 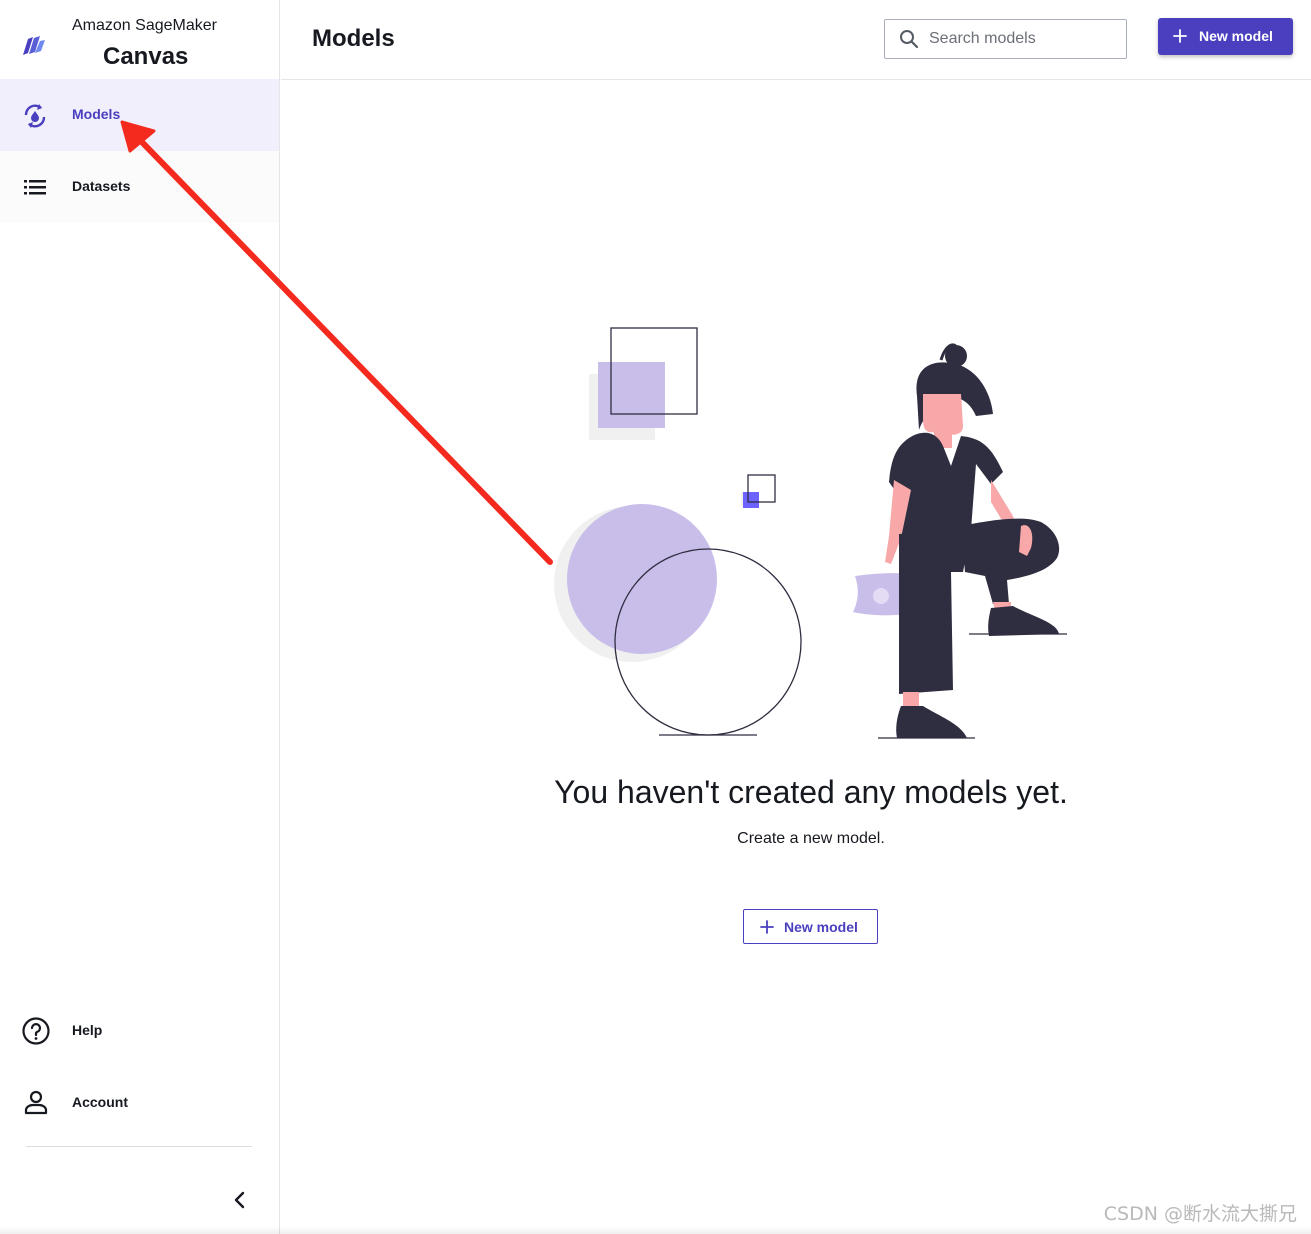 What do you see at coordinates (139, 187) in the screenshot?
I see `sidebar-item-datasets: Datasets` at bounding box center [139, 187].